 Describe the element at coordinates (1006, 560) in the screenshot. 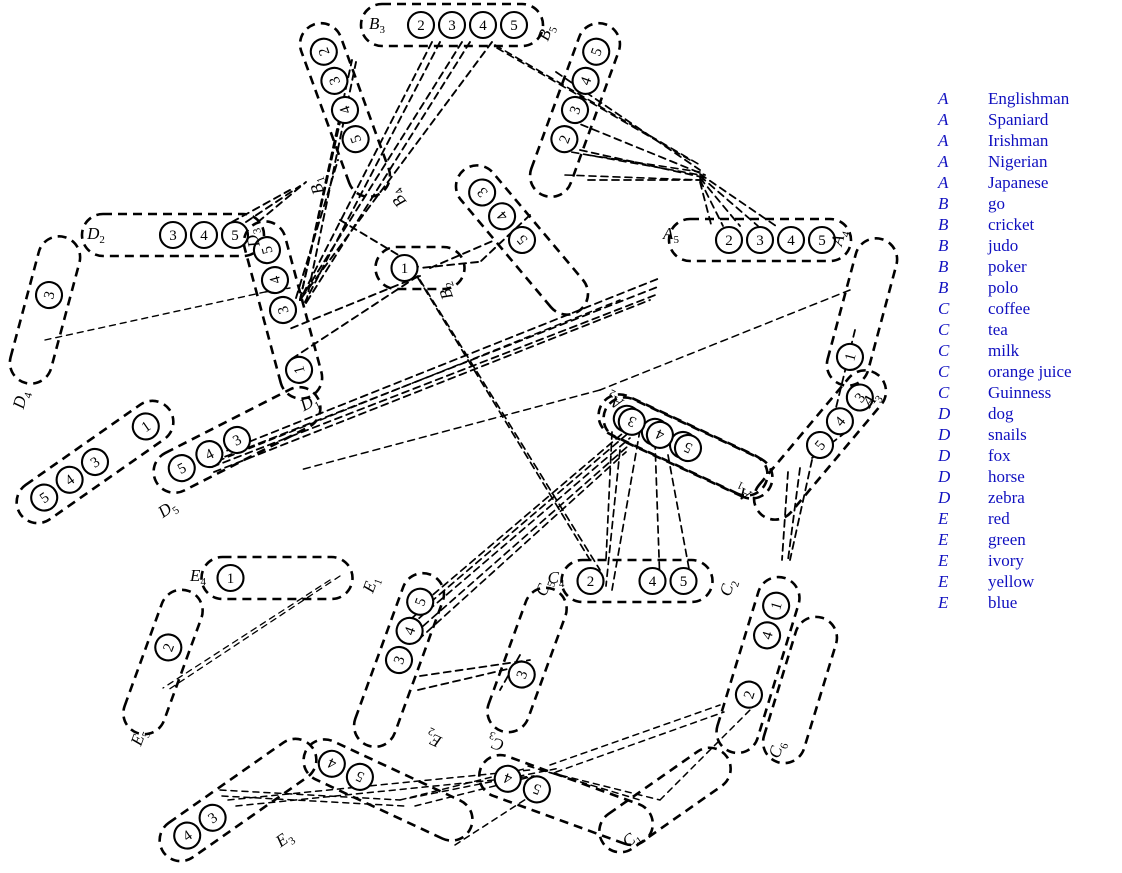

I see `legend-label: ivory` at that location.